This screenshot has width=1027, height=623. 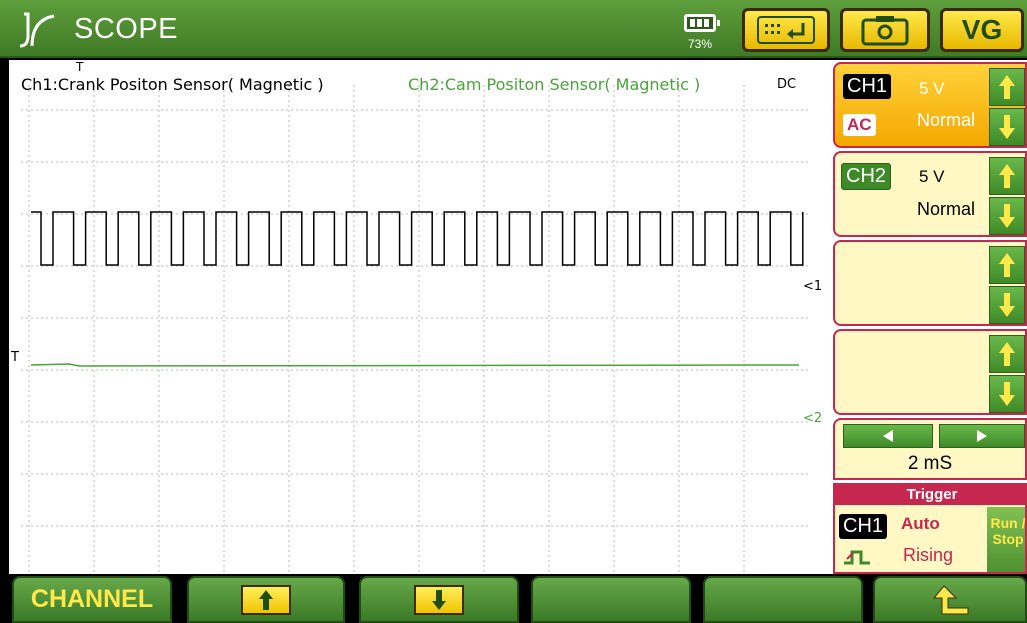 I want to click on ch1-badge: CH1, so click(x=867, y=86).